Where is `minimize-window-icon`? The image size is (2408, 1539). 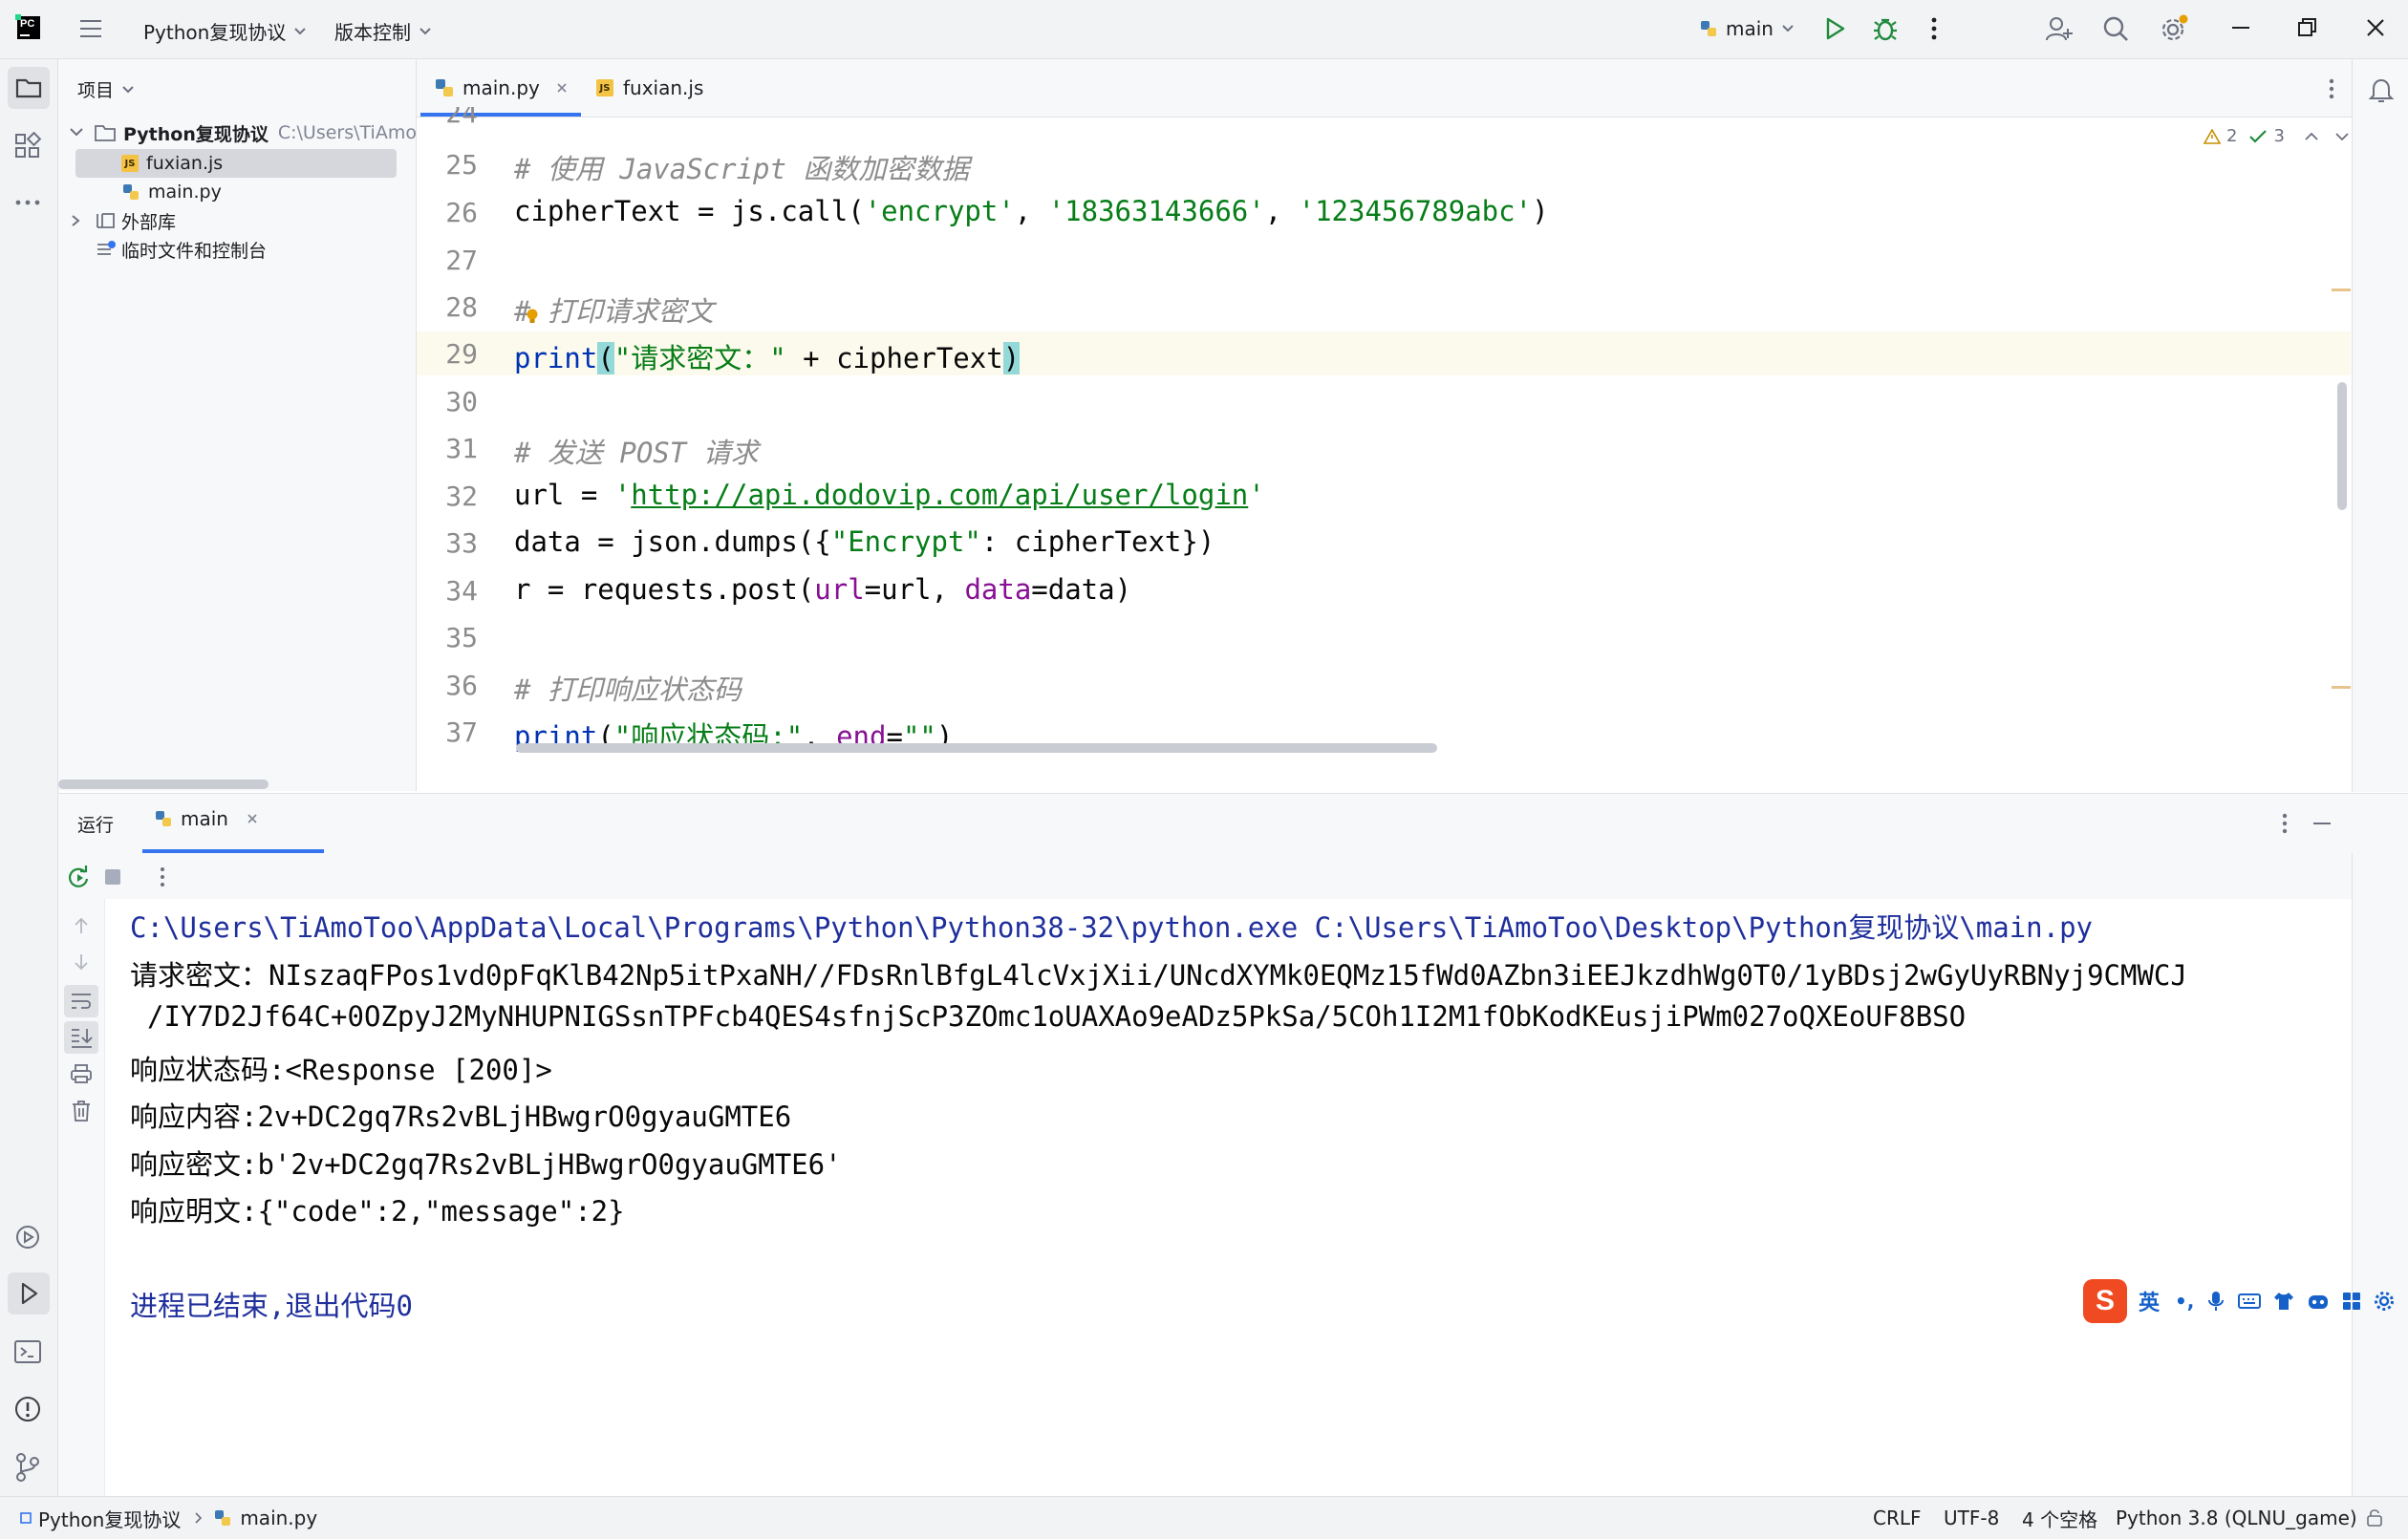
minimize-window-icon is located at coordinates (2242, 29).